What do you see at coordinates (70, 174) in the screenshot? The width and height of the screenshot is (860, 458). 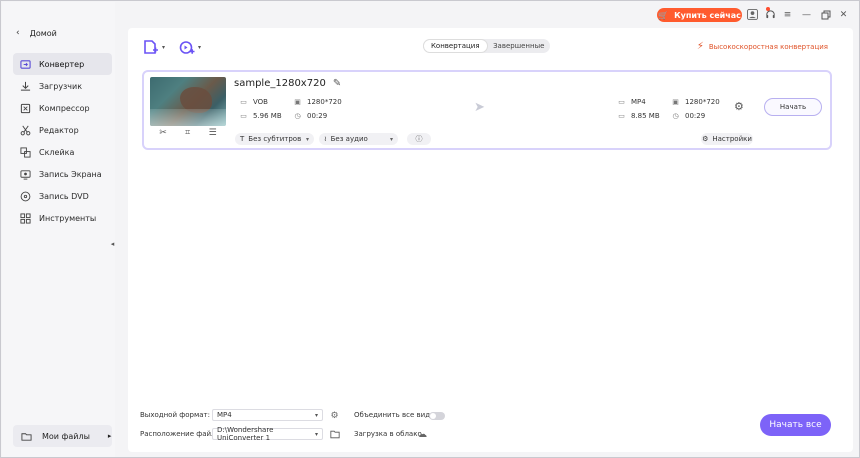 I see `sidebar-item-label: Запись Экрана` at bounding box center [70, 174].